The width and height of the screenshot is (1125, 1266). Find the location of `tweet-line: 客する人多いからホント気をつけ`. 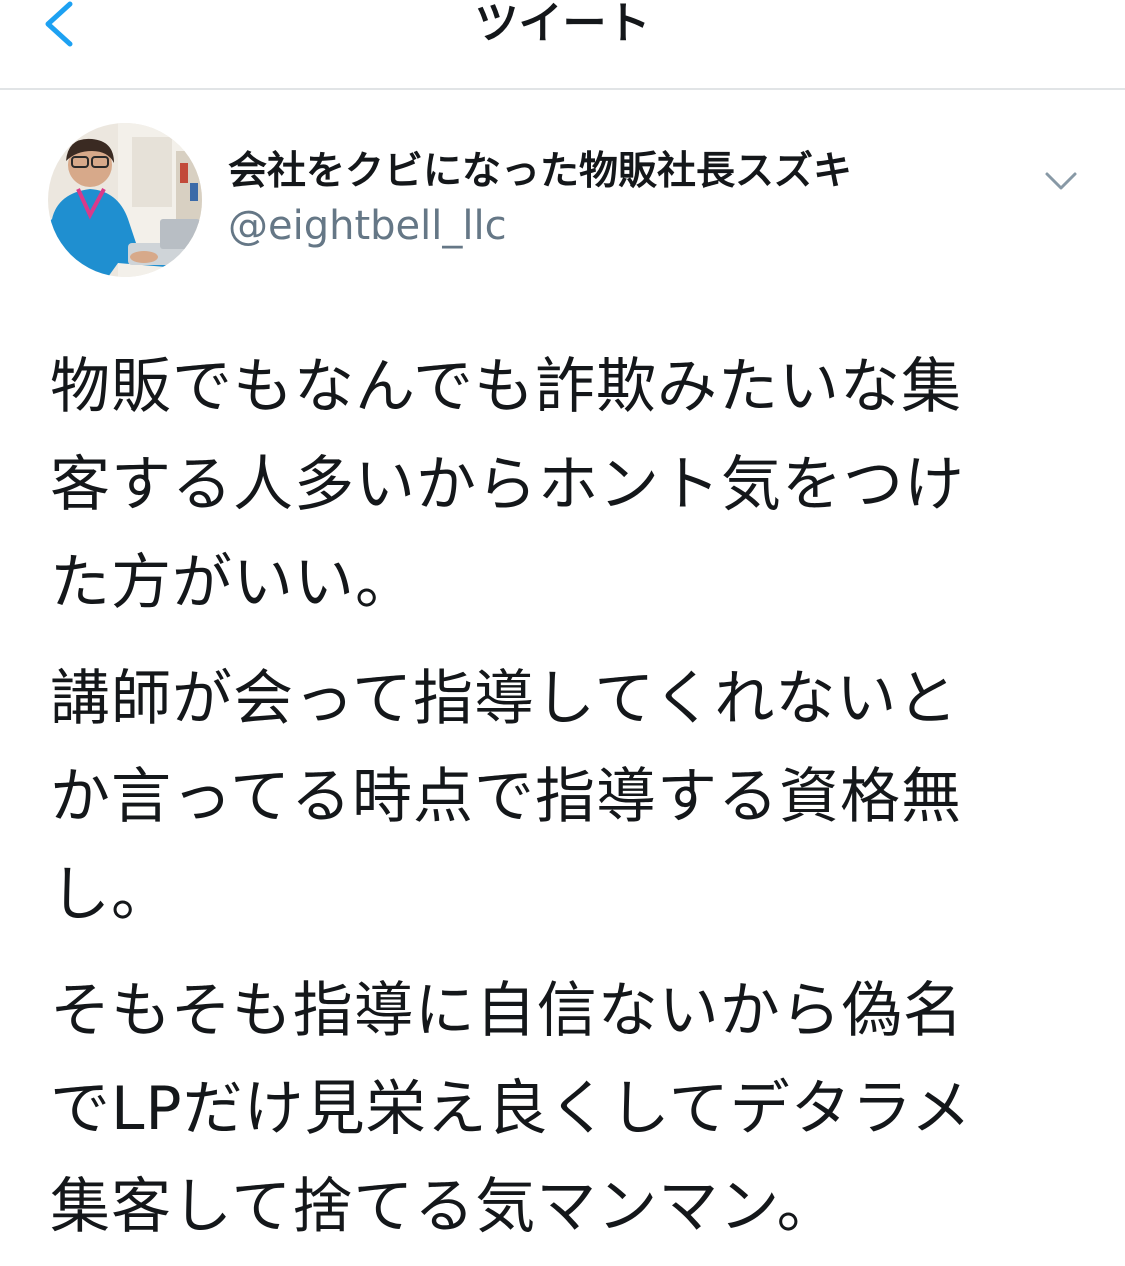

tweet-line: 客する人多いからホント気をつけ is located at coordinates (507, 485).